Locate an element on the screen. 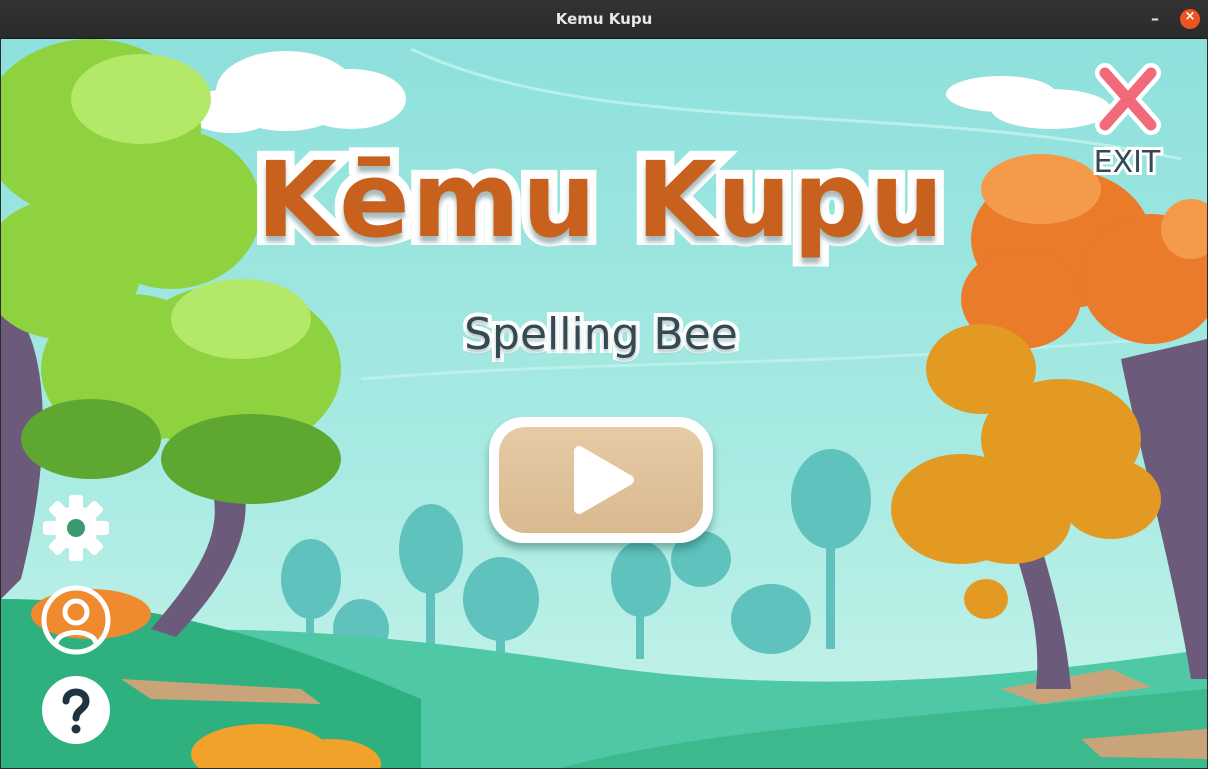 This screenshot has height=769, width=1208. game-subtitle: Spelling Bee is located at coordinates (601, 334).